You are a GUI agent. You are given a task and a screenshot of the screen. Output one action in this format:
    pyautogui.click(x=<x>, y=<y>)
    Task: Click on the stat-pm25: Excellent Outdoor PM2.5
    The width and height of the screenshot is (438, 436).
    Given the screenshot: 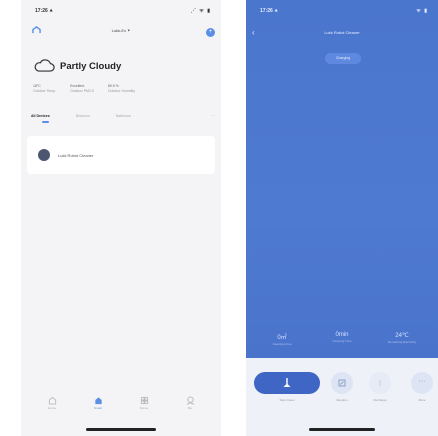 What is the action you would take?
    pyautogui.click(x=82, y=88)
    